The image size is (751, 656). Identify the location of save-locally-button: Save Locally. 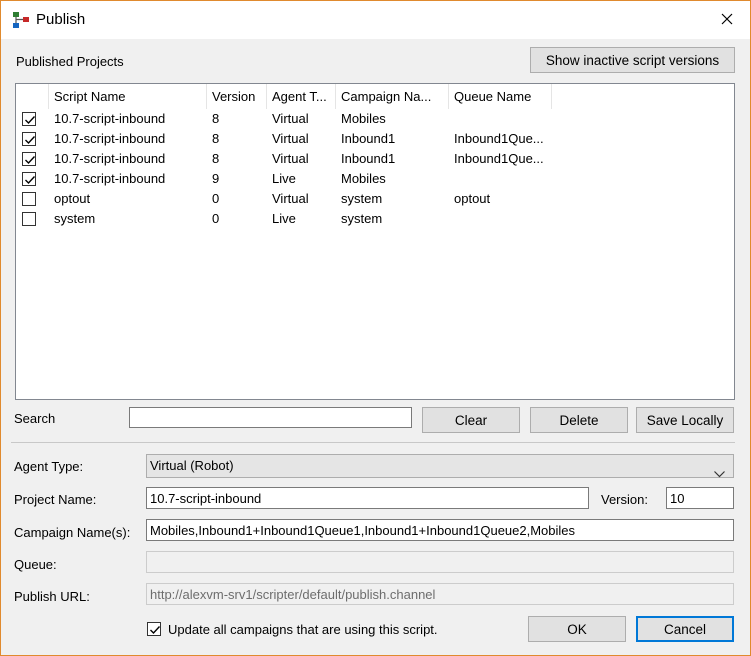
(685, 420).